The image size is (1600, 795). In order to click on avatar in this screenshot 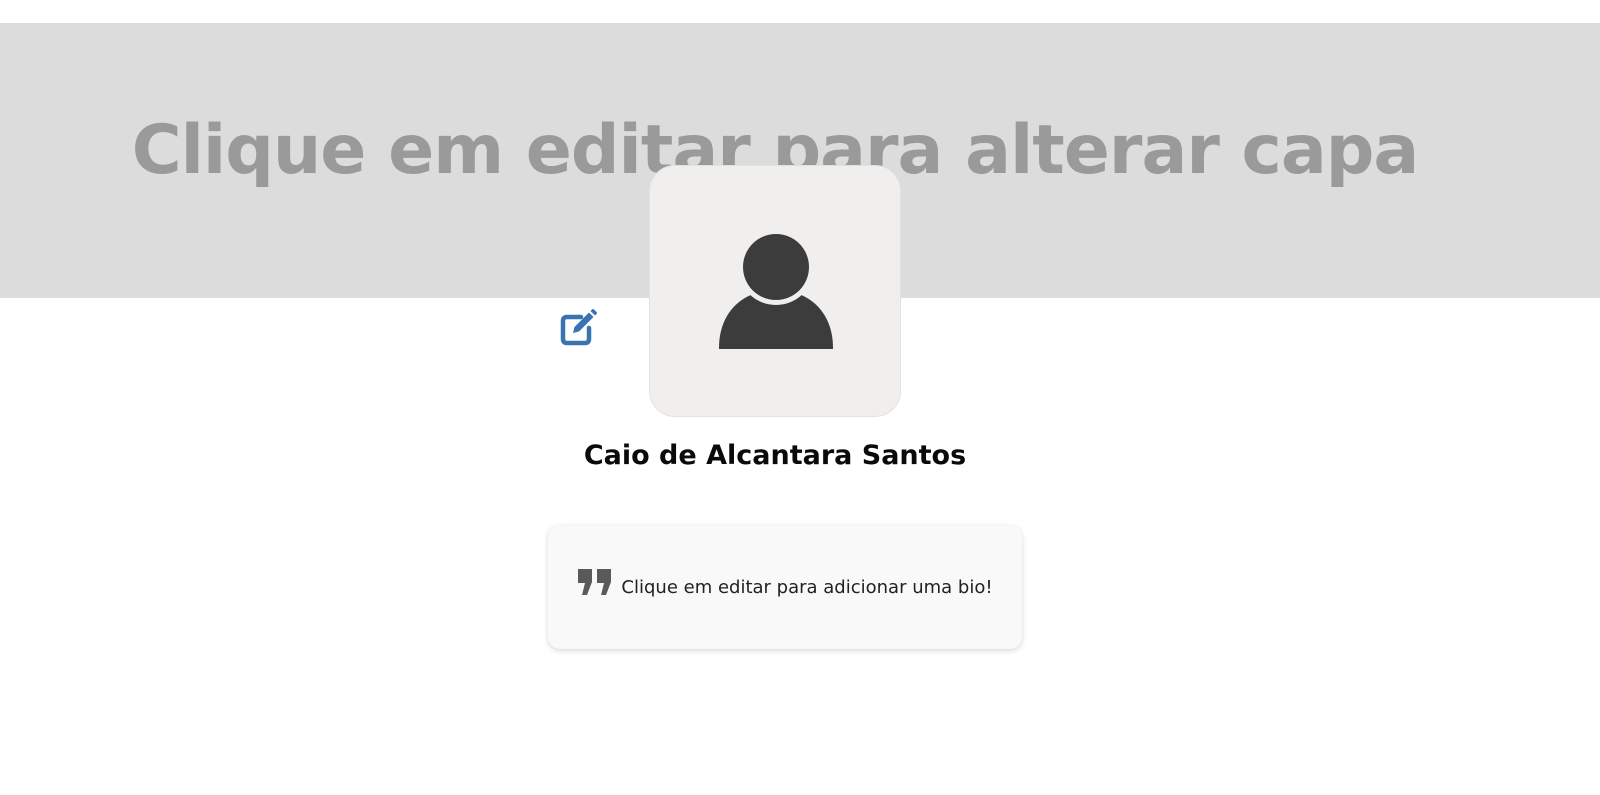, I will do `click(775, 291)`.